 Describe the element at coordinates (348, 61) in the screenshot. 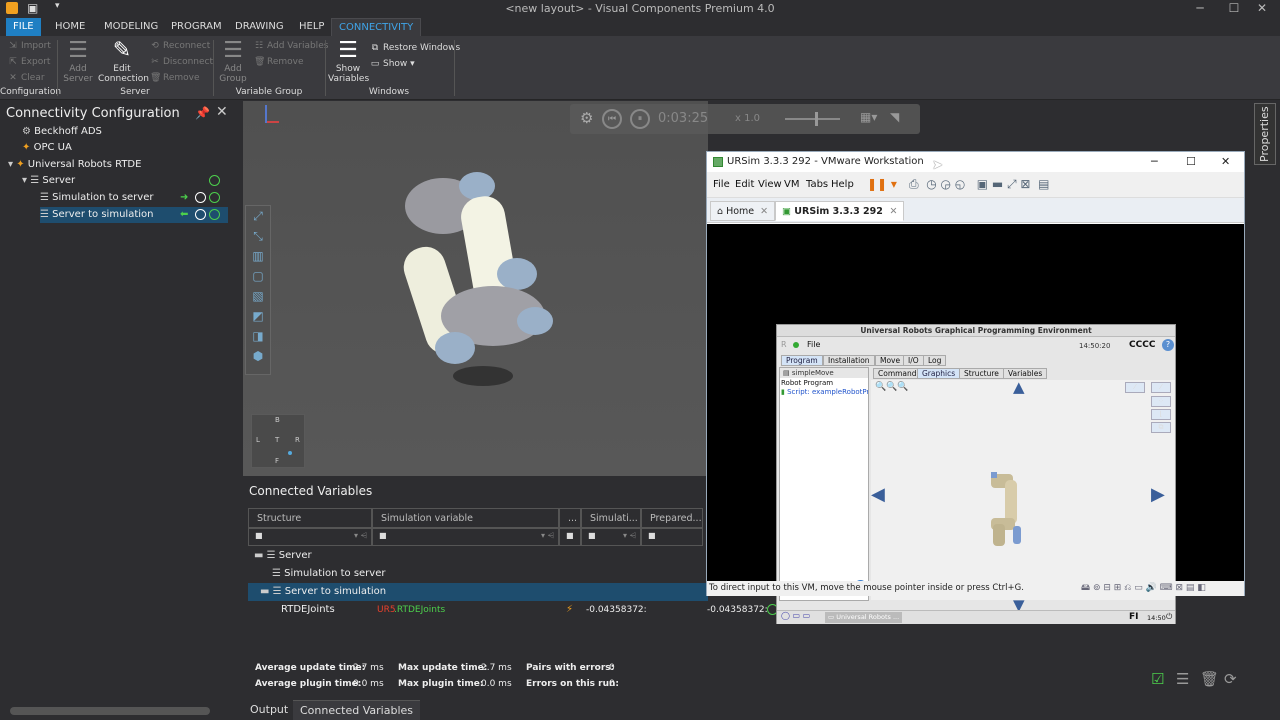

I see `show-variables-button: ☰ Show Variables` at that location.